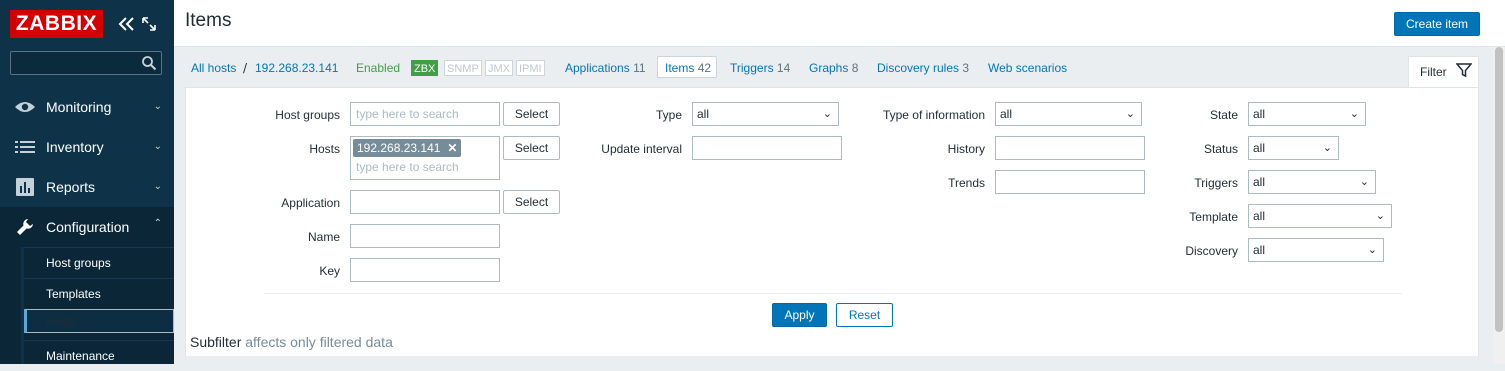 Image resolution: width=1505 pixels, height=371 pixels. I want to click on tab-graphs: Graphs 8, so click(833, 68).